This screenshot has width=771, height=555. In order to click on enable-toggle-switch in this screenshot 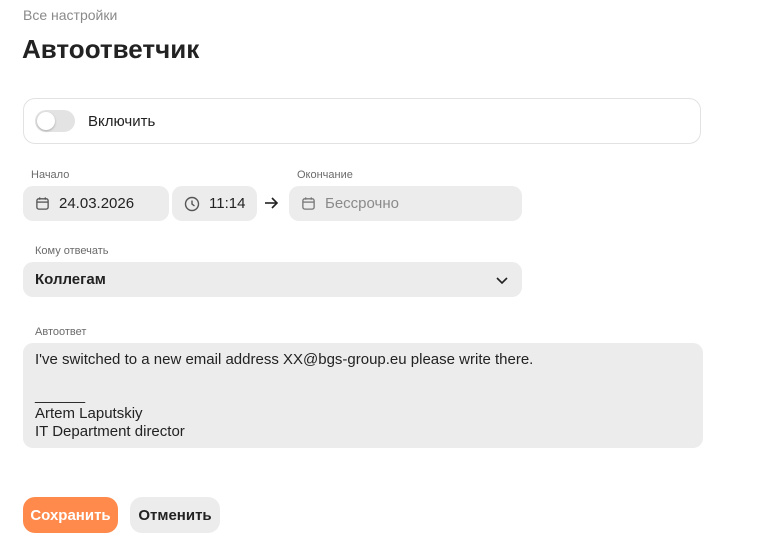, I will do `click(55, 121)`.